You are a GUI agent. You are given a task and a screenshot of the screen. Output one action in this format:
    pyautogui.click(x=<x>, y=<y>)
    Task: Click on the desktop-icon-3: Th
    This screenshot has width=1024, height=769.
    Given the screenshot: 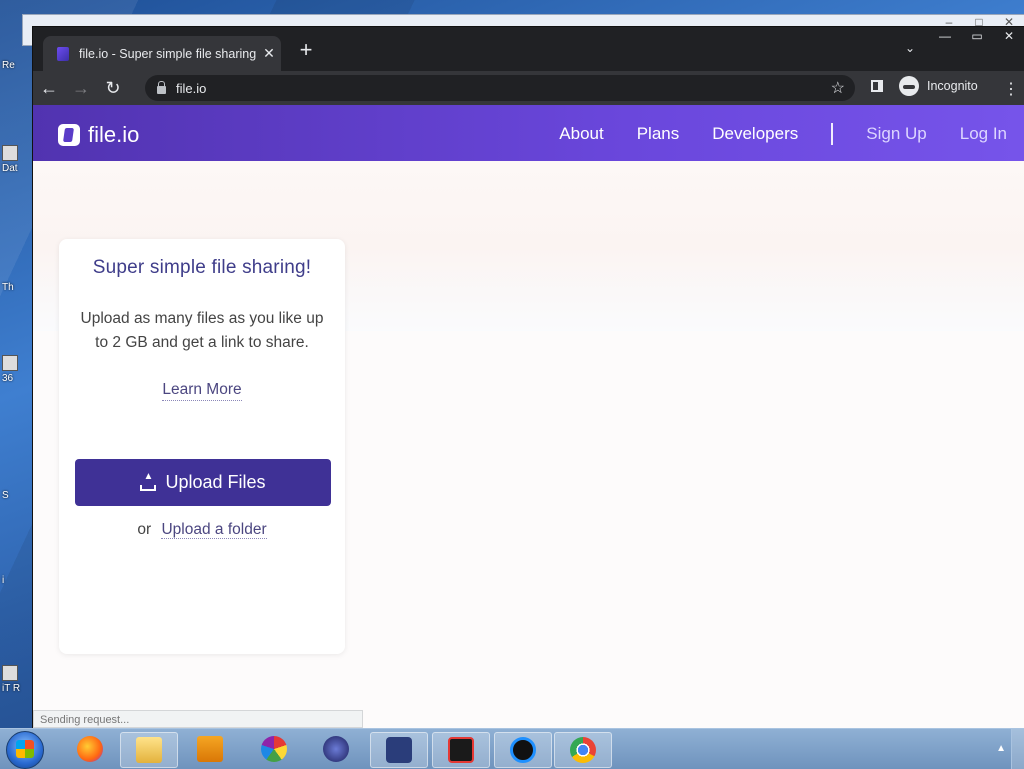 What is the action you would take?
    pyautogui.click(x=13, y=287)
    